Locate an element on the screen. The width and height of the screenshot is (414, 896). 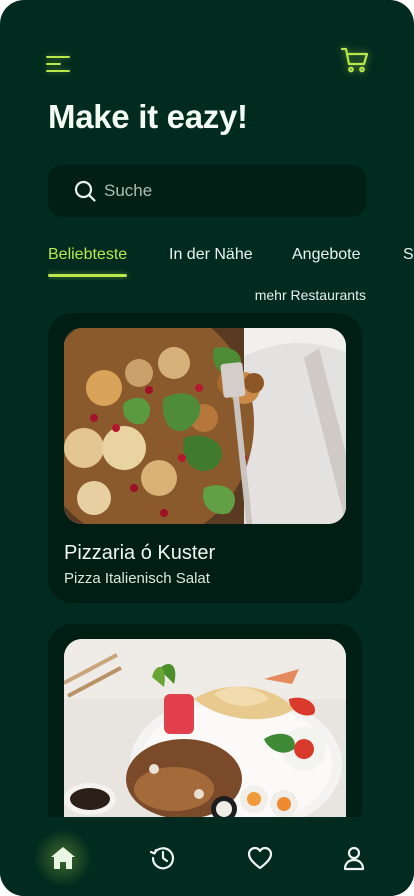
nav-home is located at coordinates (63, 858).